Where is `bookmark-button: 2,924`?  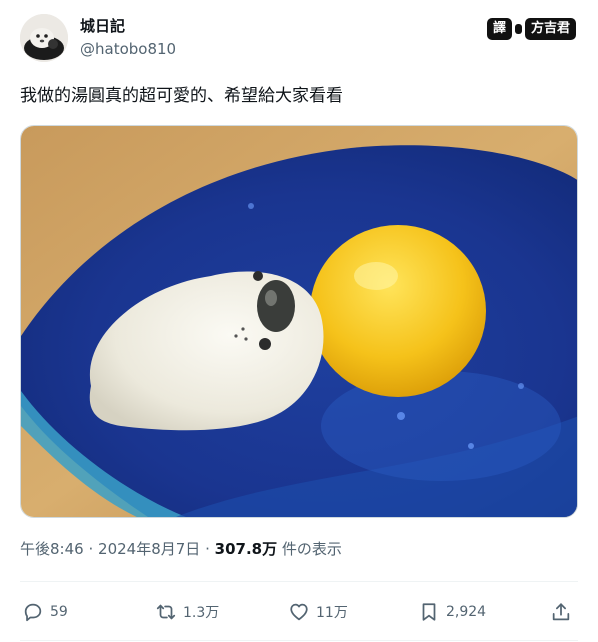
bookmark-button: 2,924 is located at coordinates (452, 612).